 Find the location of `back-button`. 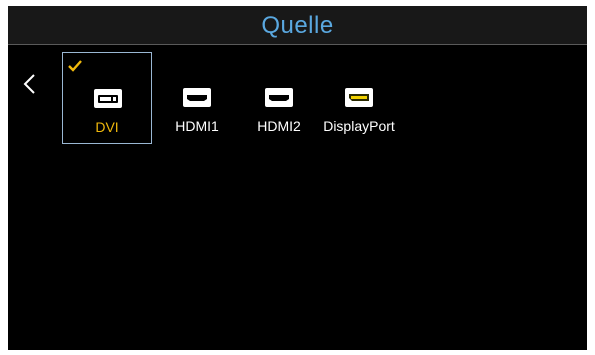

back-button is located at coordinates (30, 84).